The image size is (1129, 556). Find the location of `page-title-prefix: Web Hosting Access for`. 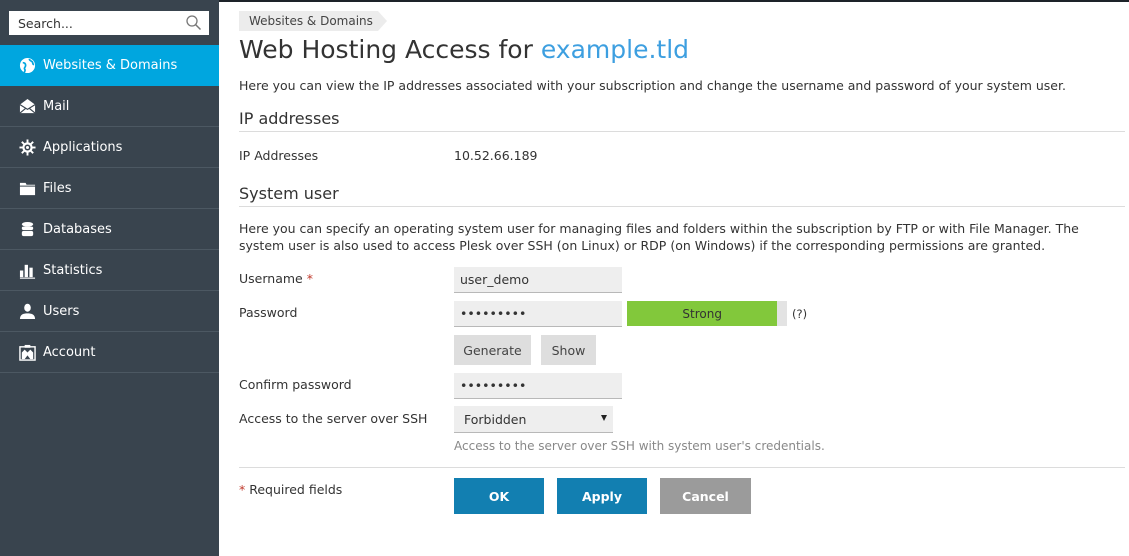

page-title-prefix: Web Hosting Access for is located at coordinates (390, 49).